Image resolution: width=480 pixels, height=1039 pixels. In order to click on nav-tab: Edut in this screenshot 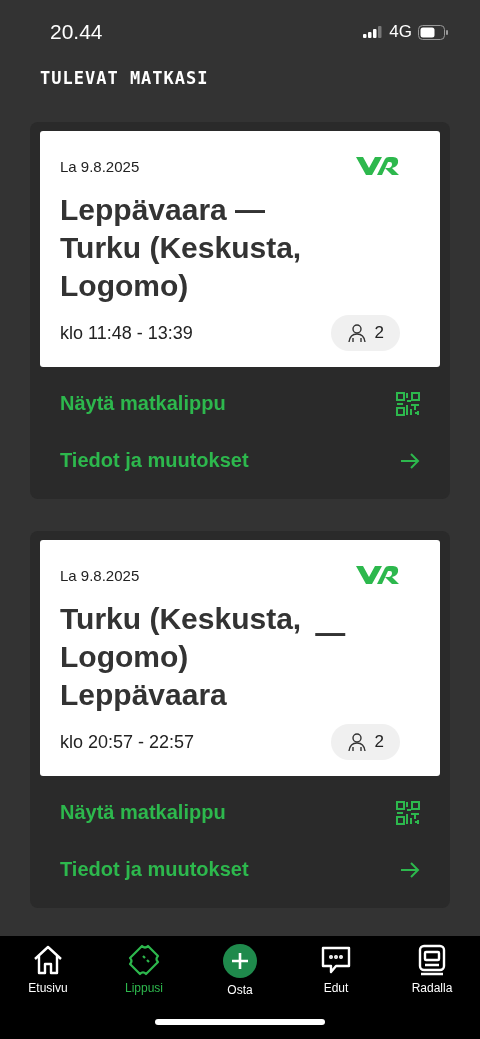, I will do `click(336, 970)`.